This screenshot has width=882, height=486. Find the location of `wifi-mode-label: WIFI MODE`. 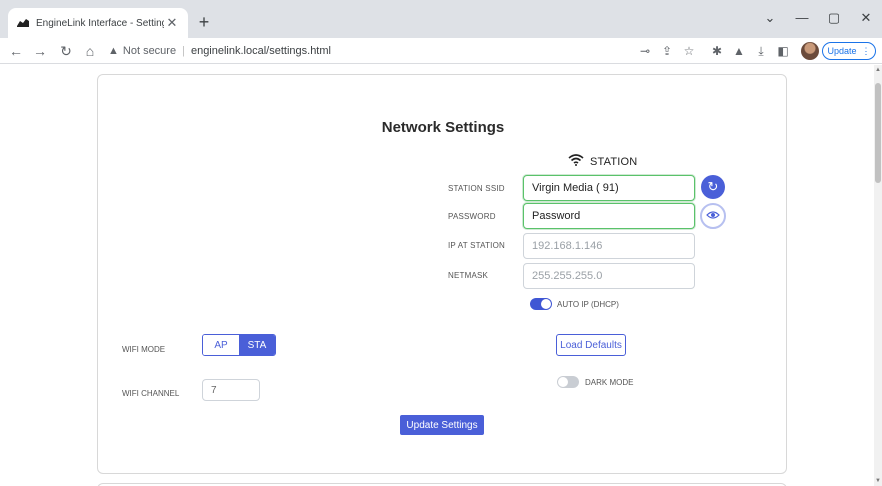

wifi-mode-label: WIFI MODE is located at coordinates (144, 349).